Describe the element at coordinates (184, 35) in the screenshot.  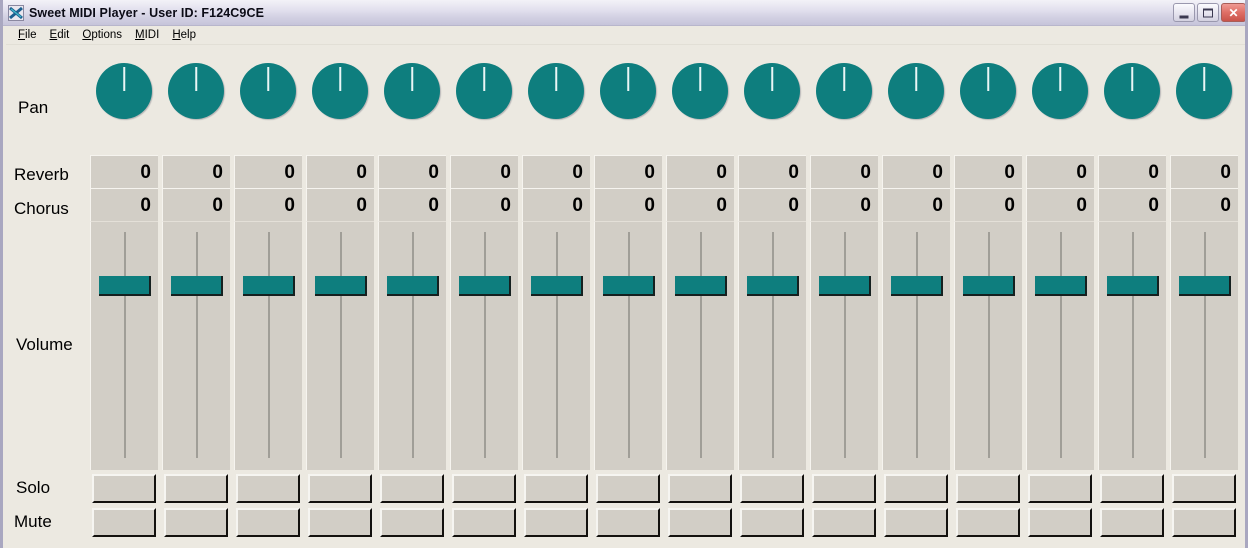
I see `menu-item-help: Help` at that location.